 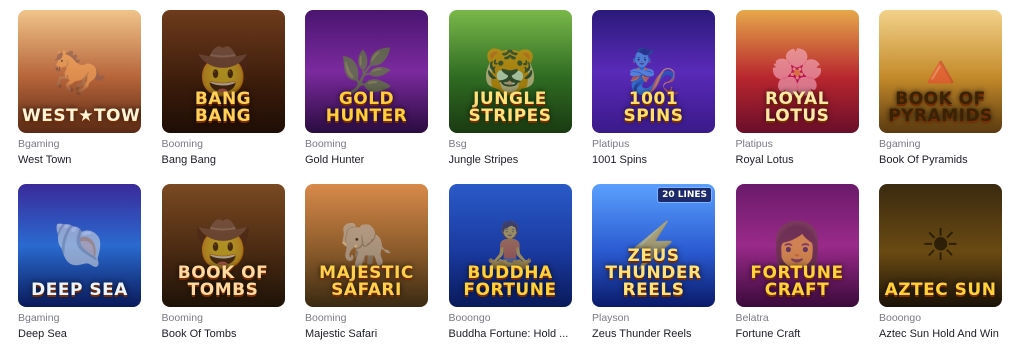 What do you see at coordinates (79, 245) in the screenshot?
I see `game-thumbnail: 🐚 Deep Sea` at bounding box center [79, 245].